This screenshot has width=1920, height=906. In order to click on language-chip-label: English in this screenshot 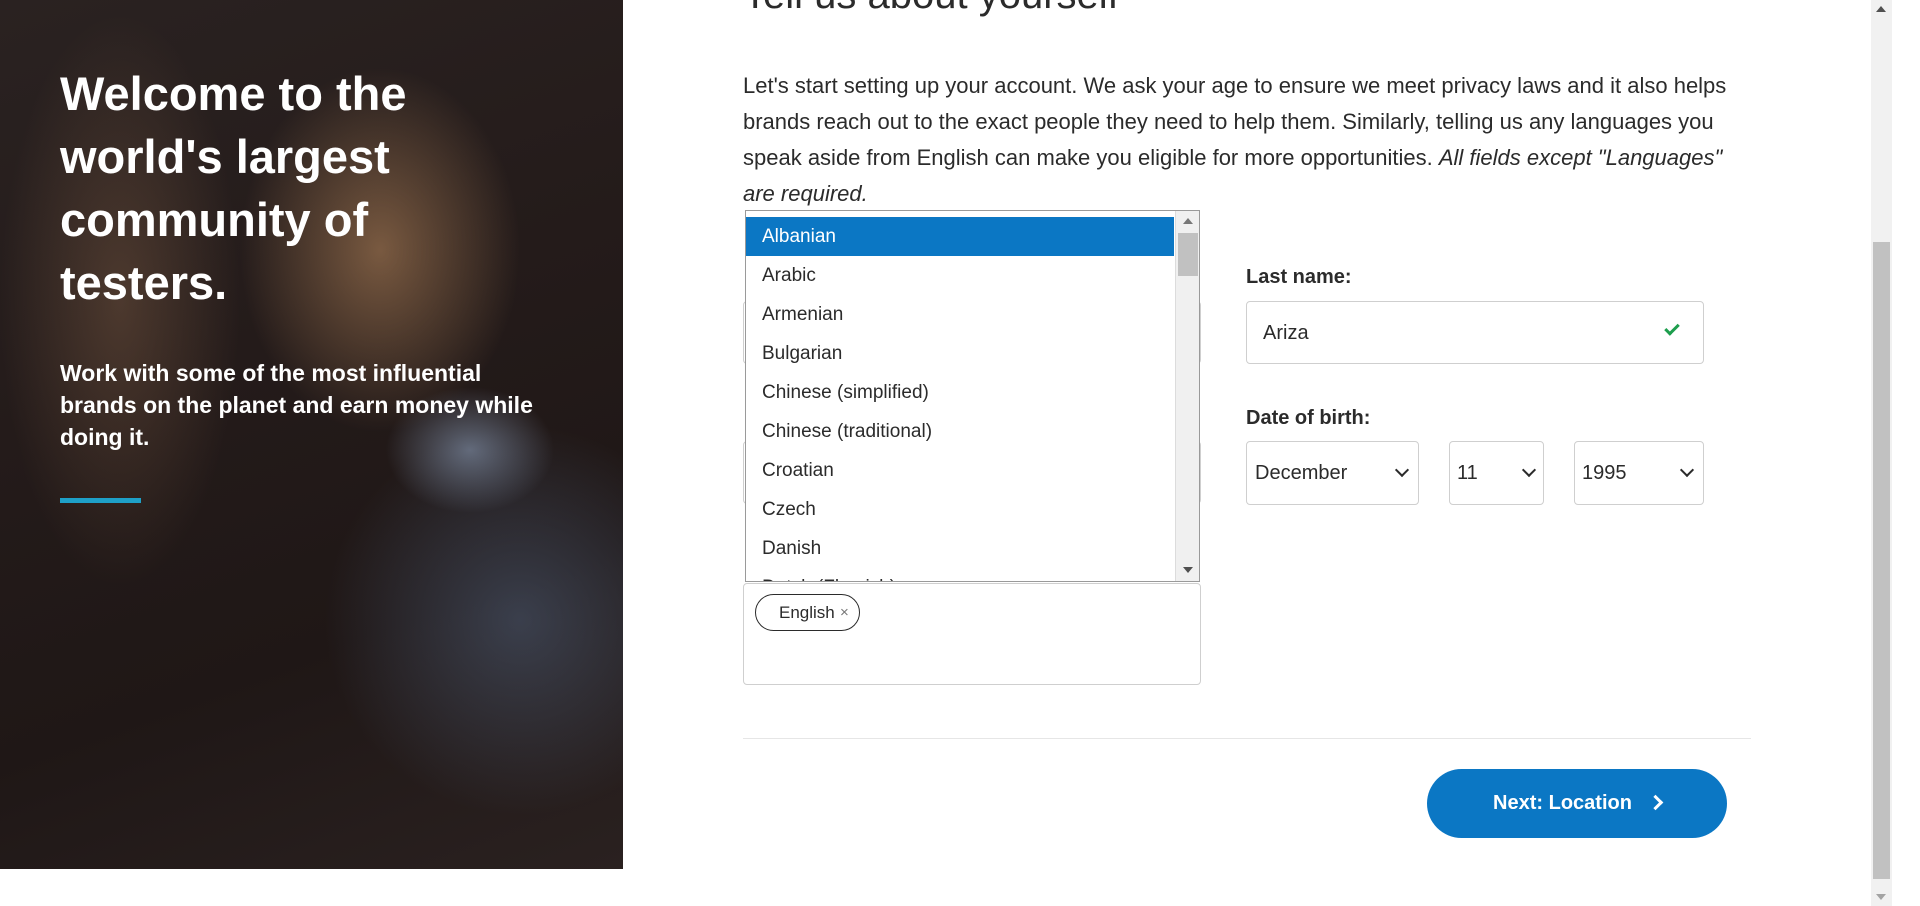, I will do `click(807, 612)`.